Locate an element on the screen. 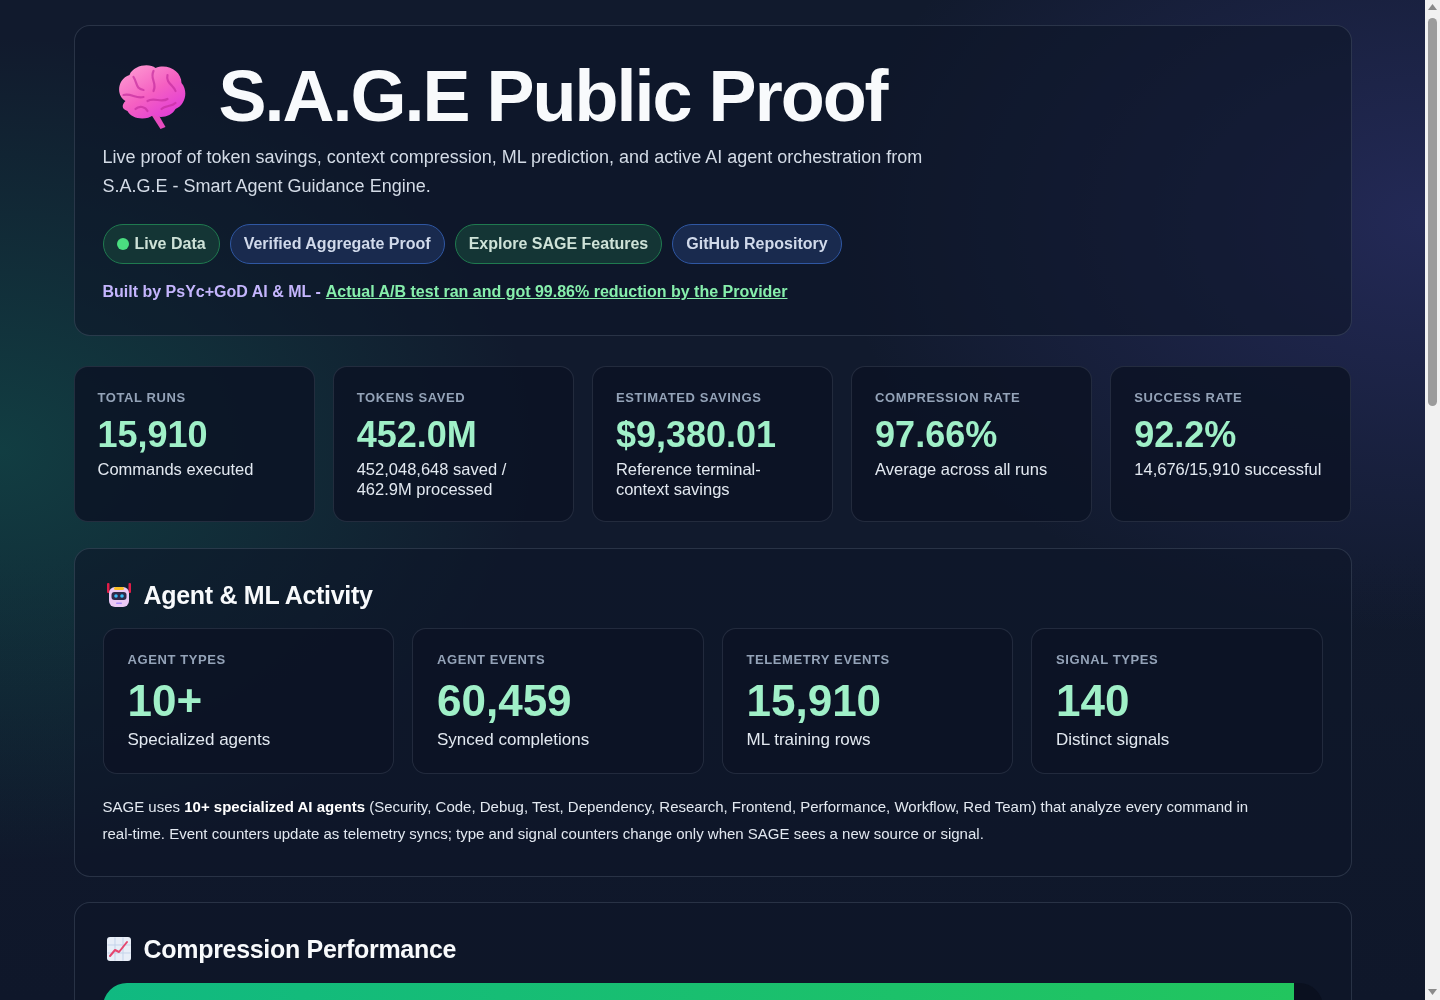  metric-label: AGENT EVENTS is located at coordinates (492, 660).